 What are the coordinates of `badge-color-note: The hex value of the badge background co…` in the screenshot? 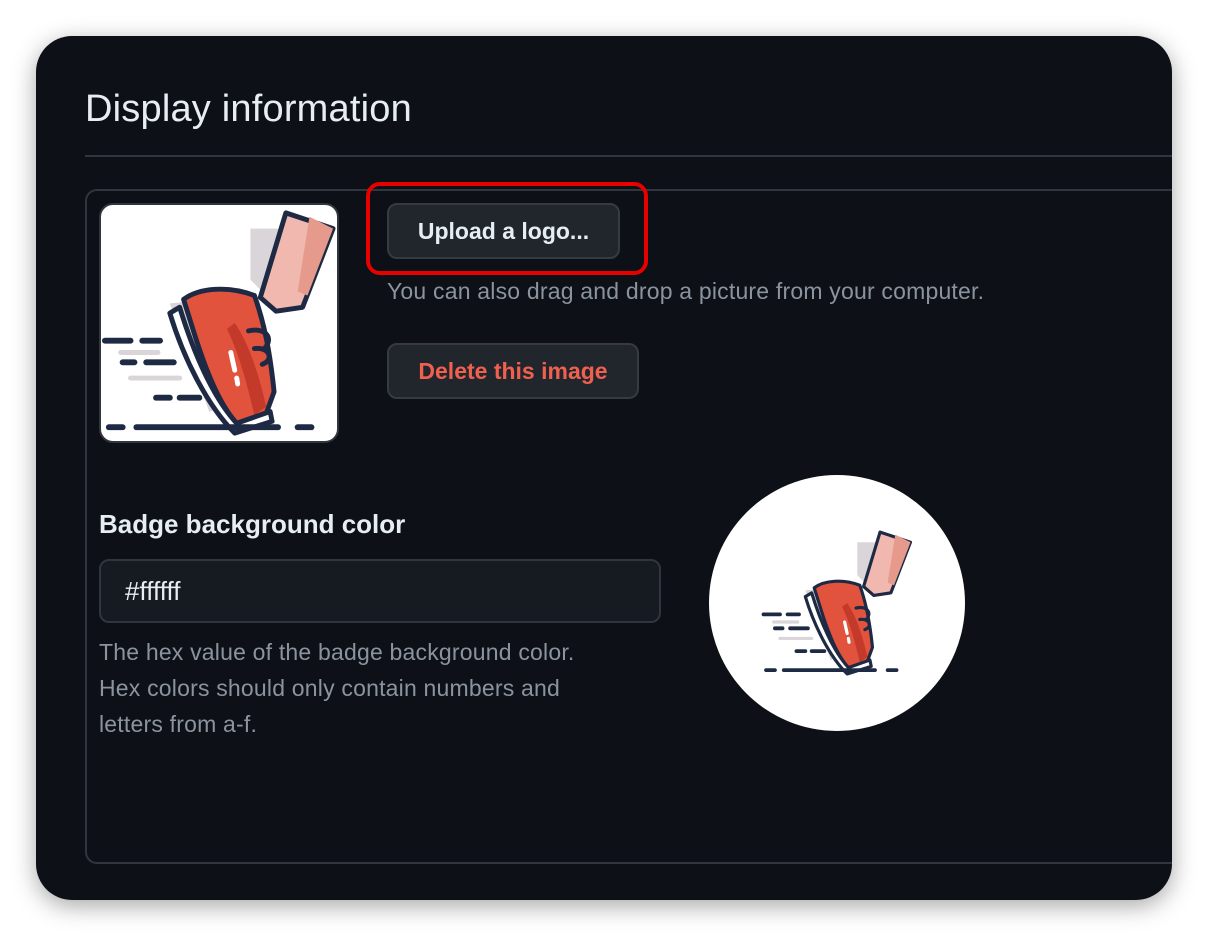 It's located at (379, 688).